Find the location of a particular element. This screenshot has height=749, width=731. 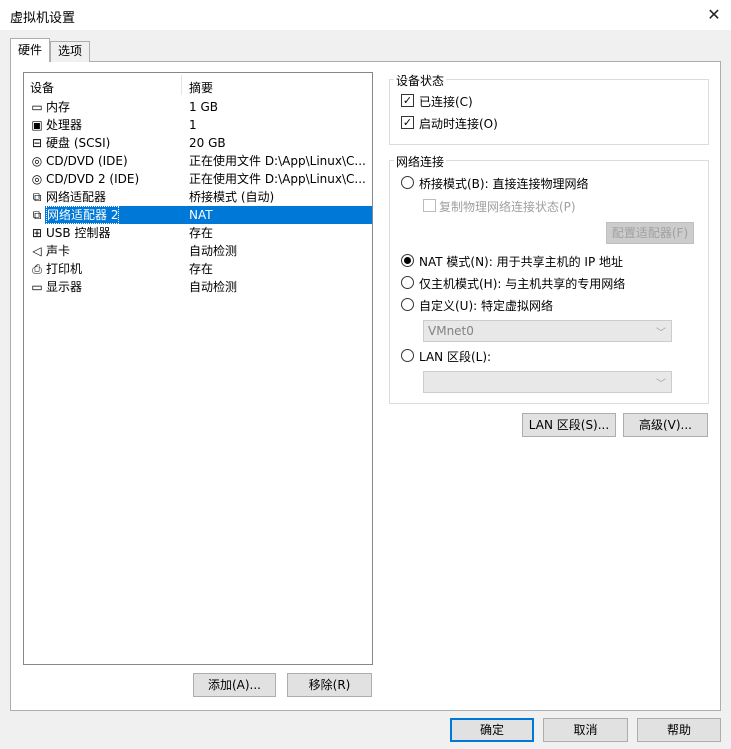

device-name: USB 控制器 is located at coordinates (78, 233).